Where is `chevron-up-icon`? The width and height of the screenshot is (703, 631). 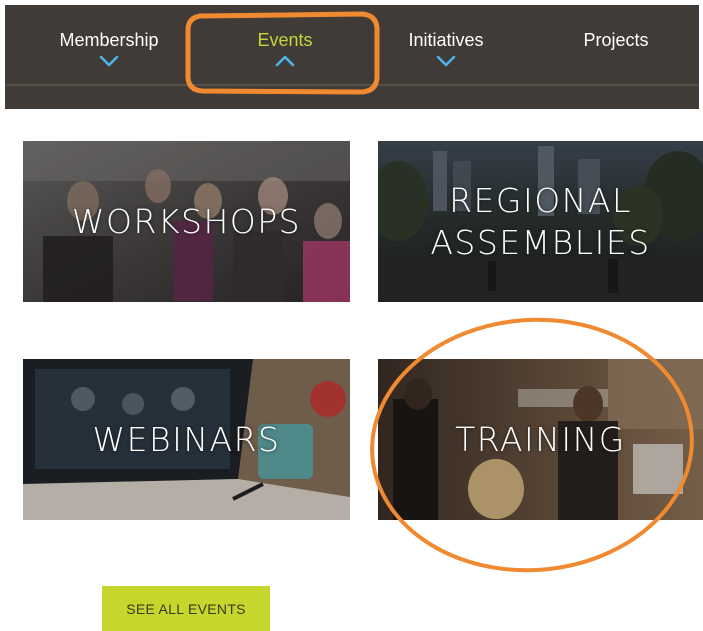
chevron-up-icon is located at coordinates (285, 61).